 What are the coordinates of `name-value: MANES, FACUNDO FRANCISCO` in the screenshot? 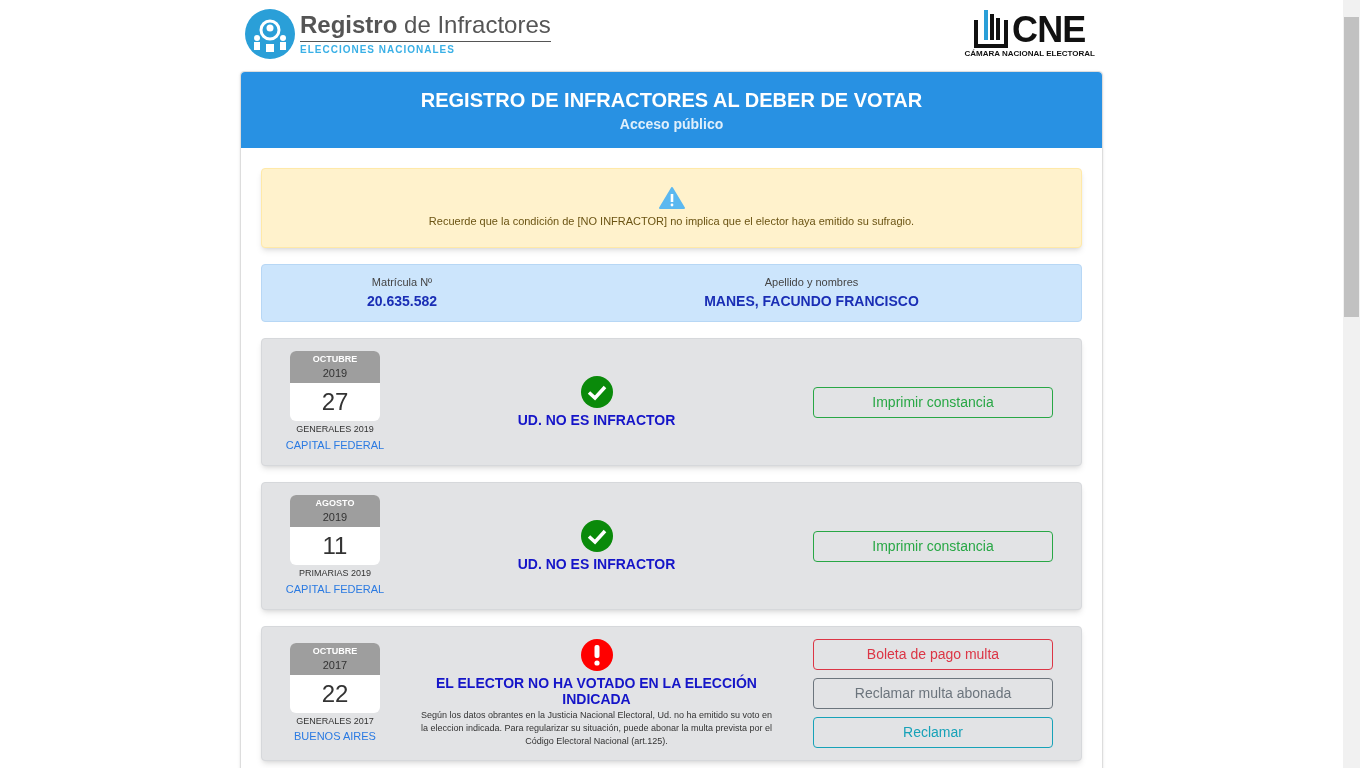 It's located at (811, 301).